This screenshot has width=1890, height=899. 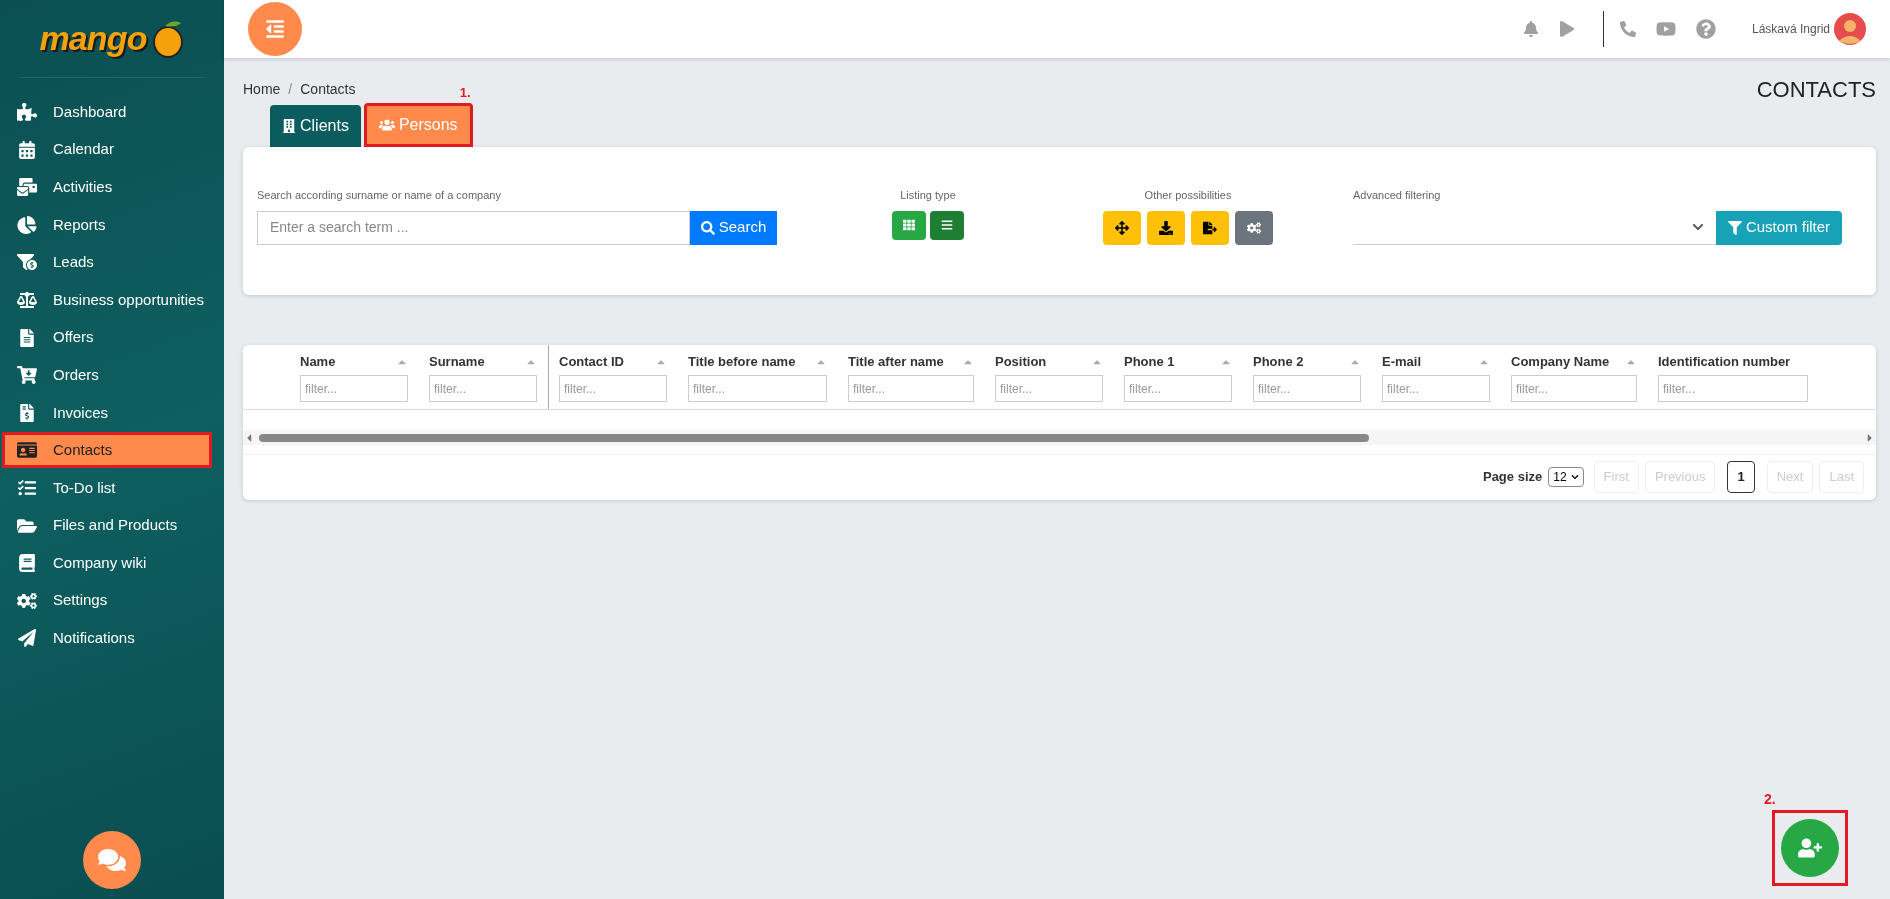 What do you see at coordinates (1512, 477) in the screenshot?
I see `page-size-label: Page size` at bounding box center [1512, 477].